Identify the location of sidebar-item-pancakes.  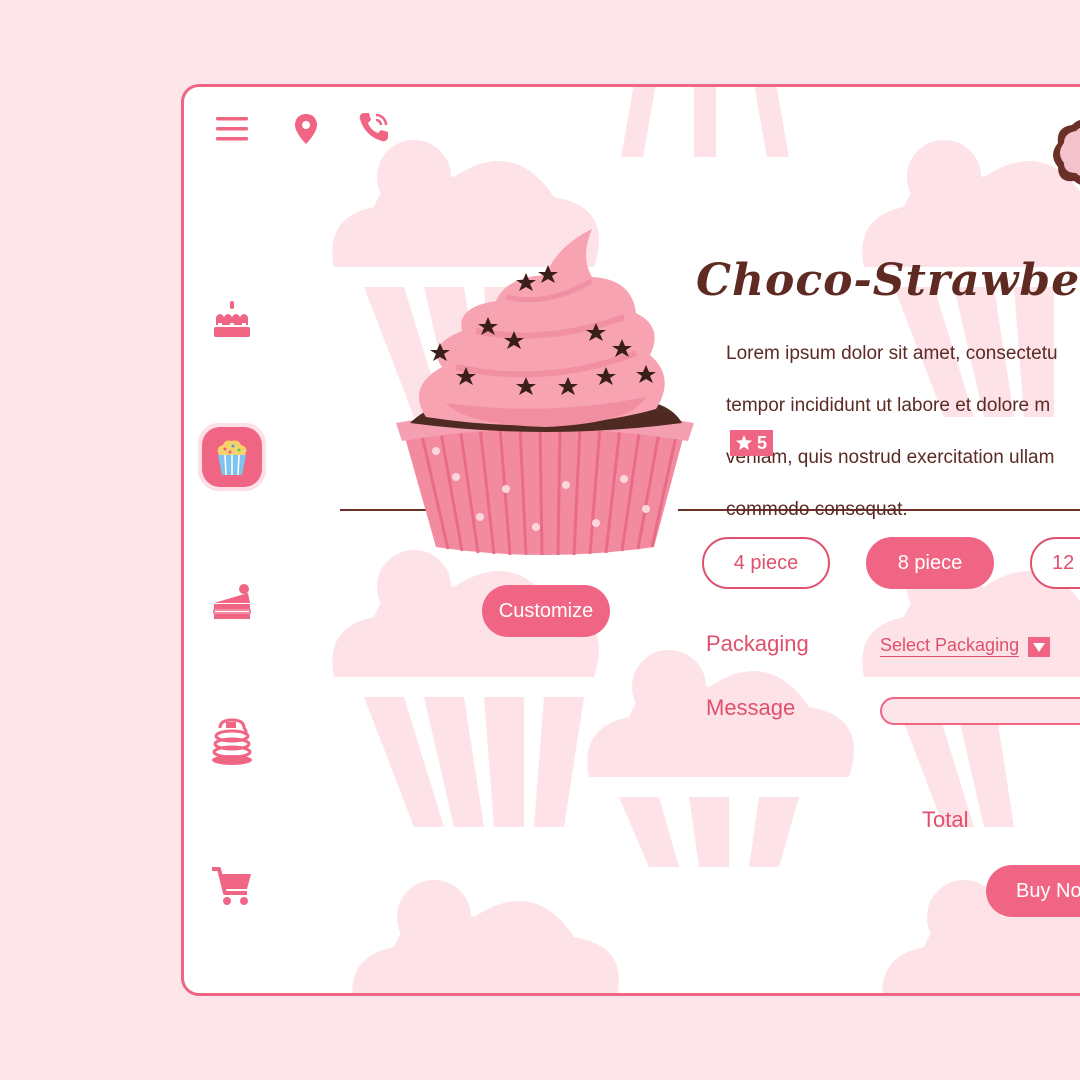
(232, 743).